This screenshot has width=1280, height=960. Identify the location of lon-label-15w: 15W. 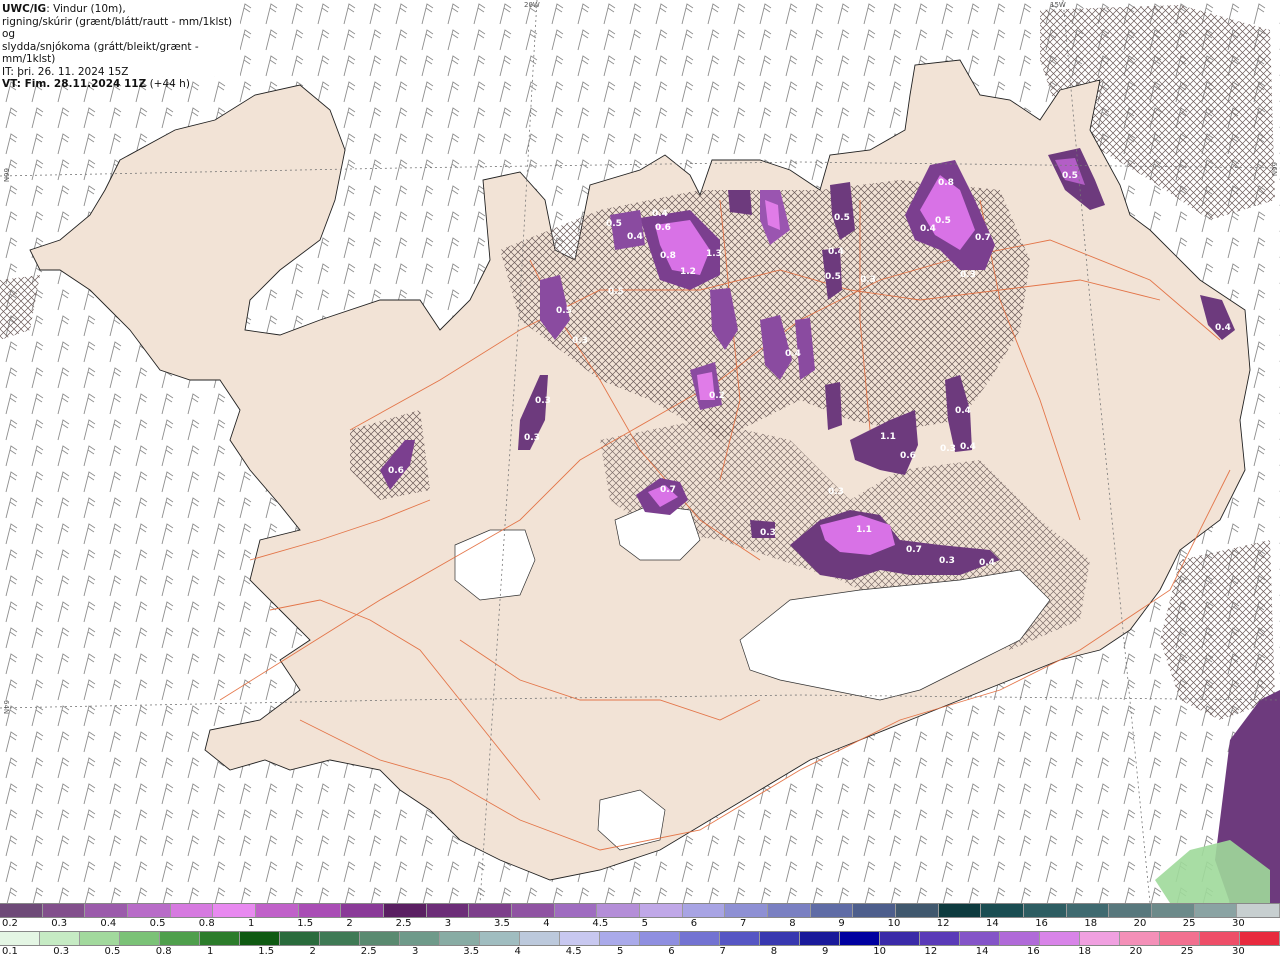
(1058, 5).